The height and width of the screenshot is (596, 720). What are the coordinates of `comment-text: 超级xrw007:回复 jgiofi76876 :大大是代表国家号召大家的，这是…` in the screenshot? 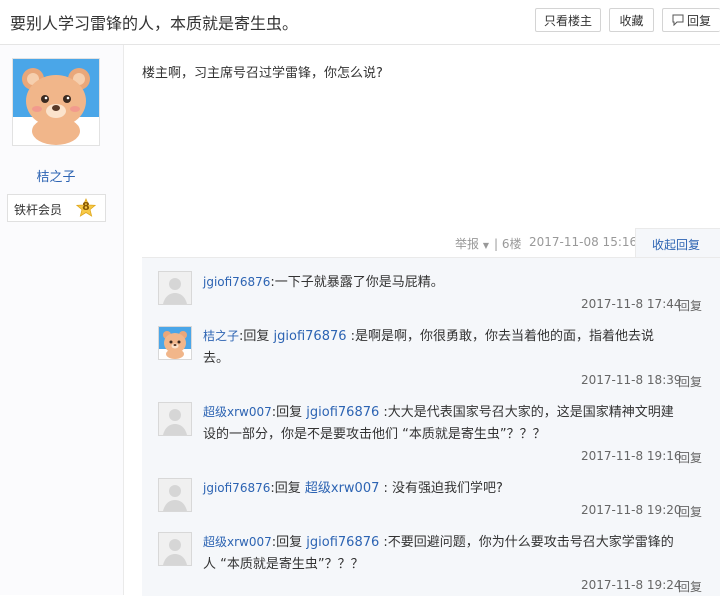 It's located at (453, 423).